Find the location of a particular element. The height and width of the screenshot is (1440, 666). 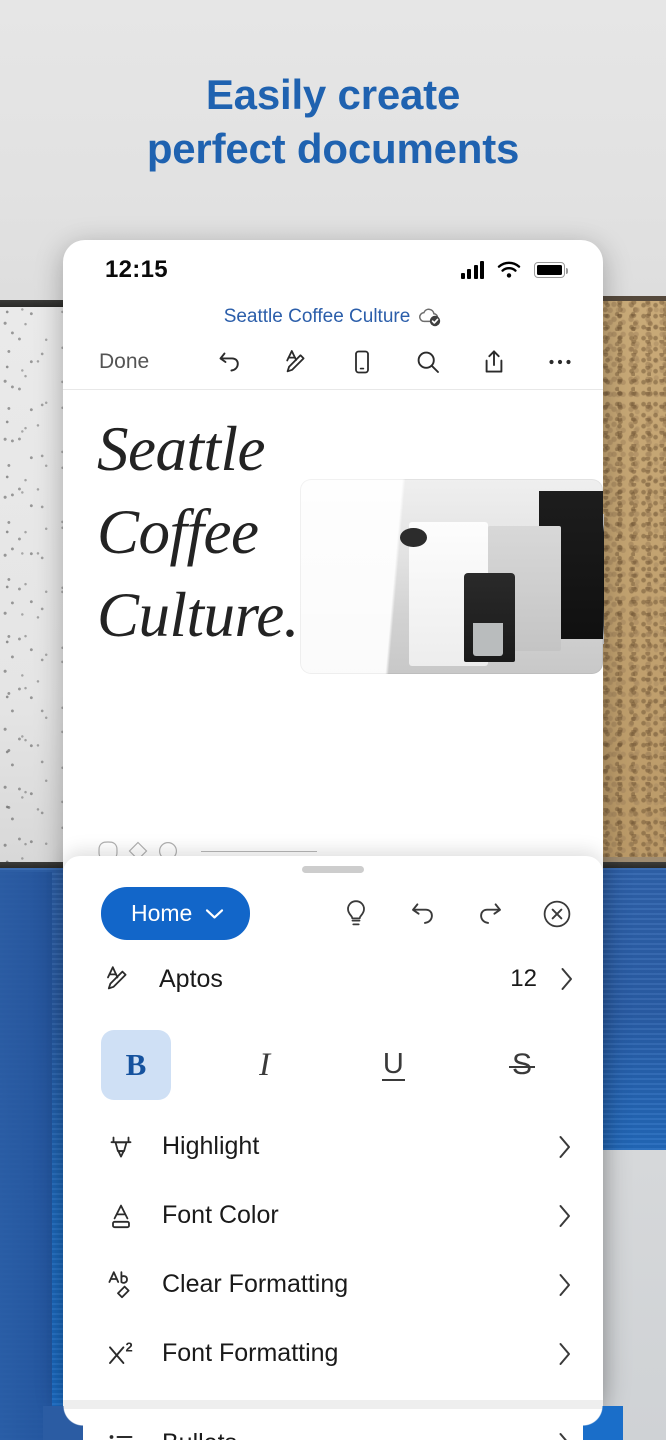

sheet-header-icons is located at coordinates (456, 914).